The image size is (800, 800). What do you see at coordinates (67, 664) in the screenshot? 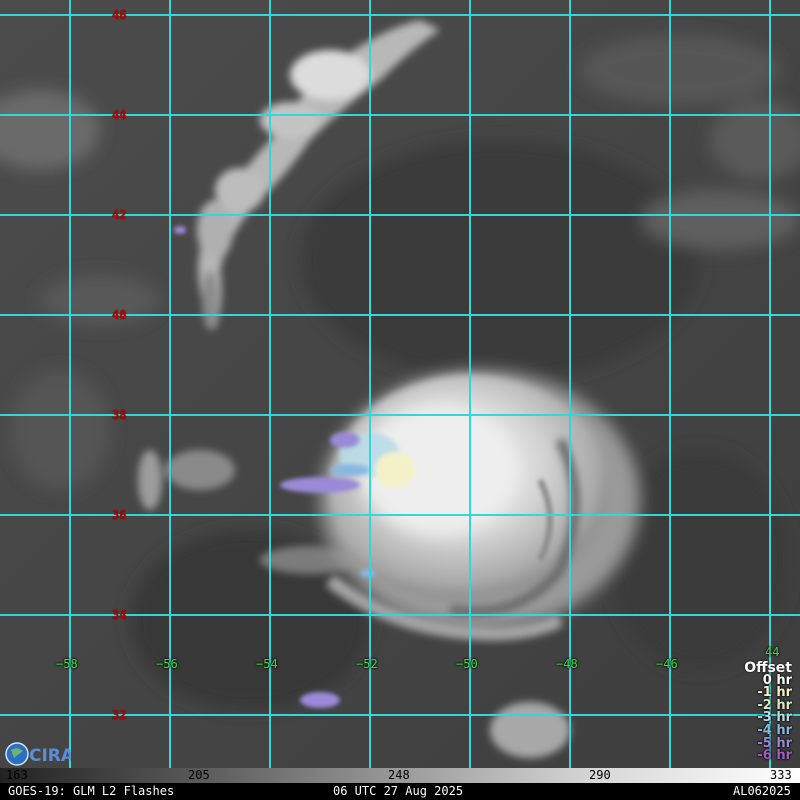
I see `lon-label-58: −58` at bounding box center [67, 664].